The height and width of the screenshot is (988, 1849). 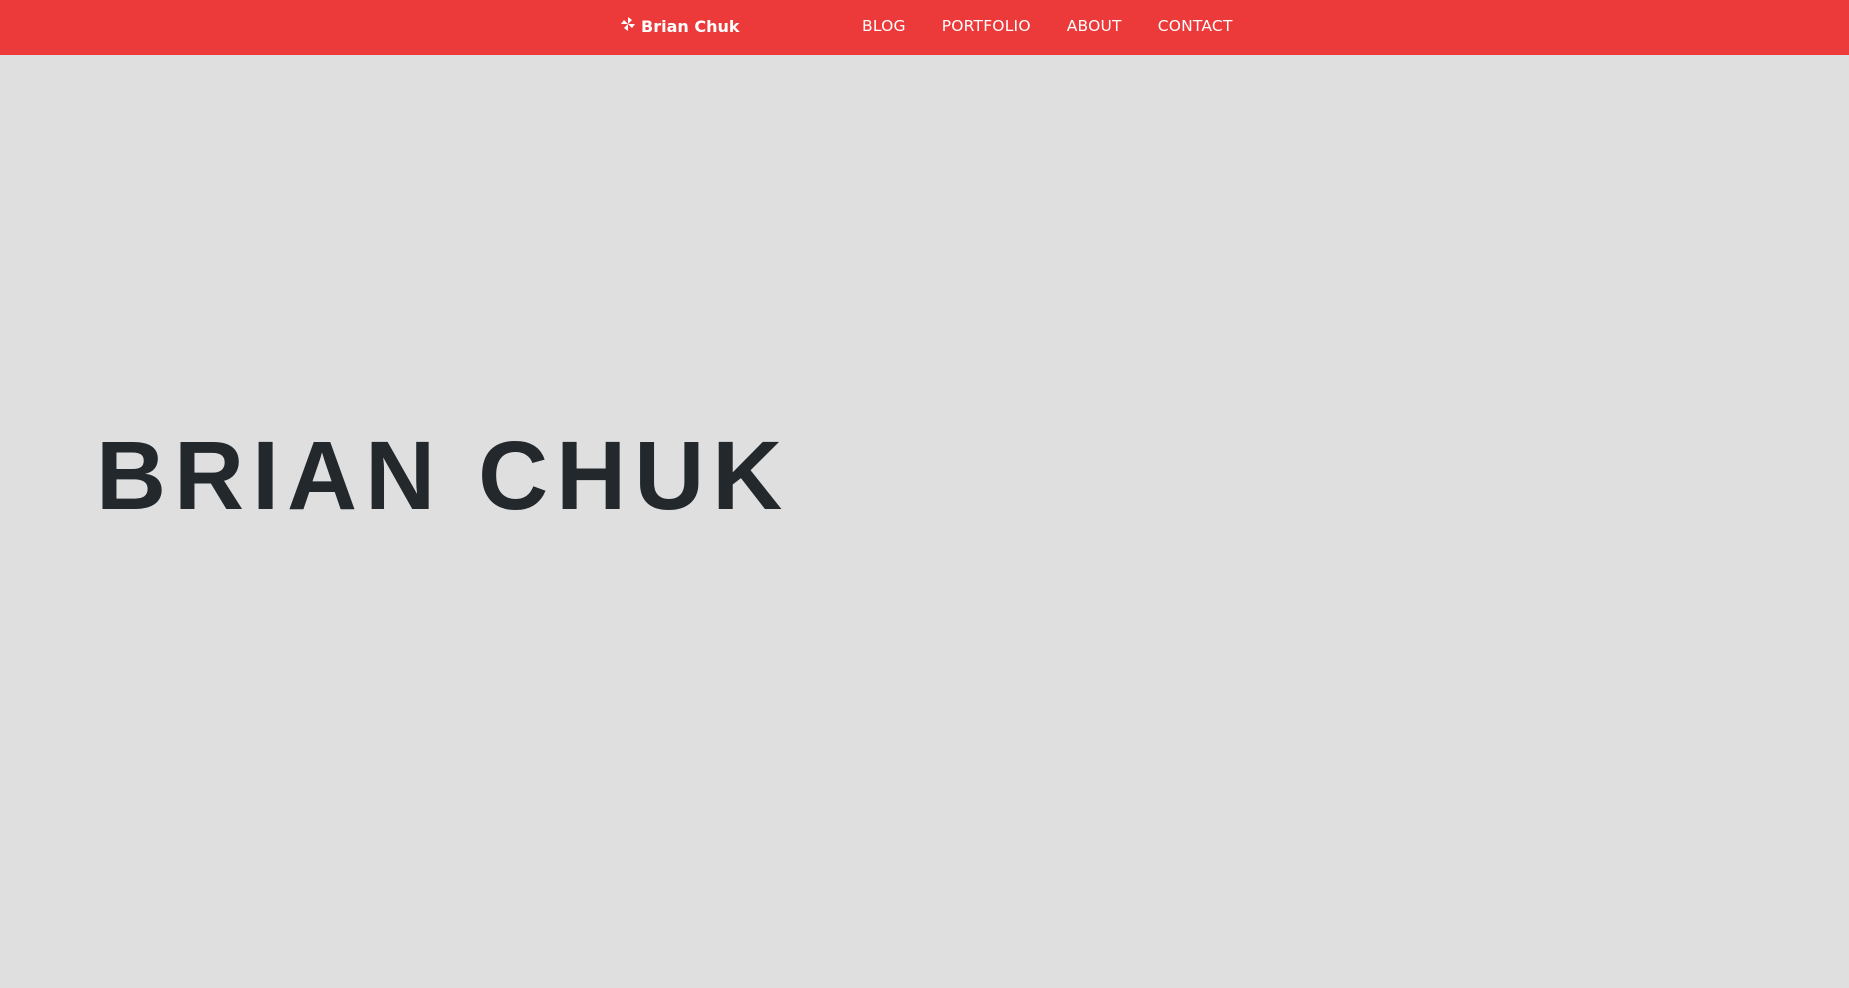 I want to click on nav-link-contact: CONTACT, so click(x=1195, y=26).